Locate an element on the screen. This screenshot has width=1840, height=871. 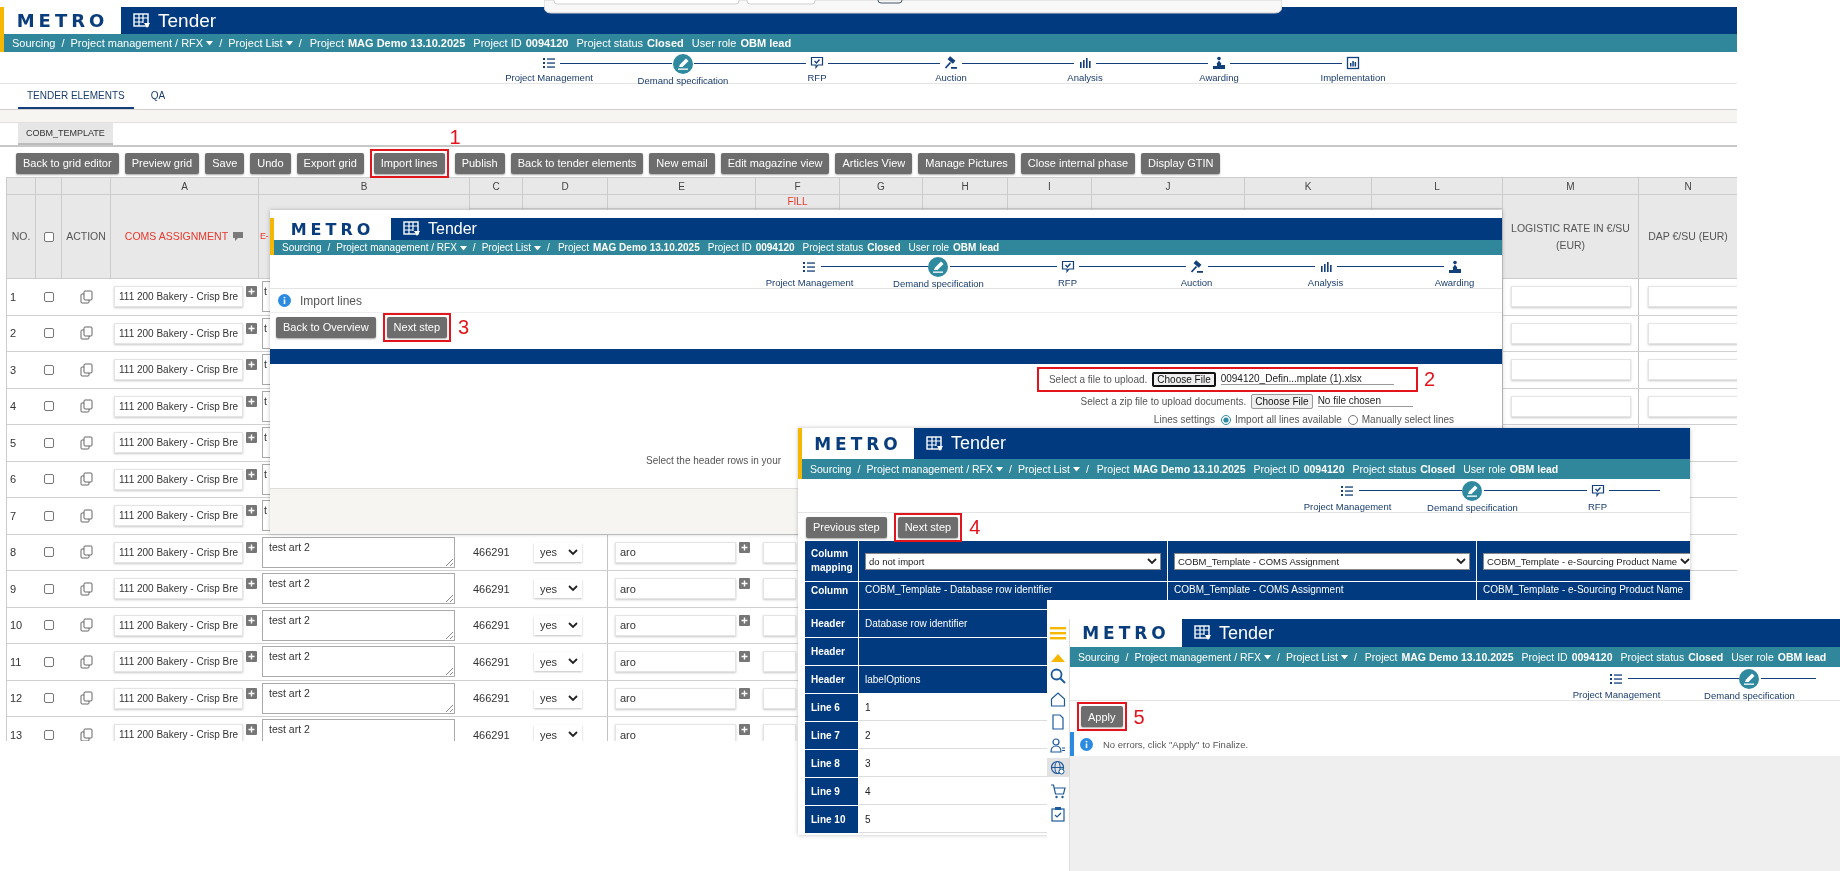
action-button: Apply is located at coordinates (1102, 716).